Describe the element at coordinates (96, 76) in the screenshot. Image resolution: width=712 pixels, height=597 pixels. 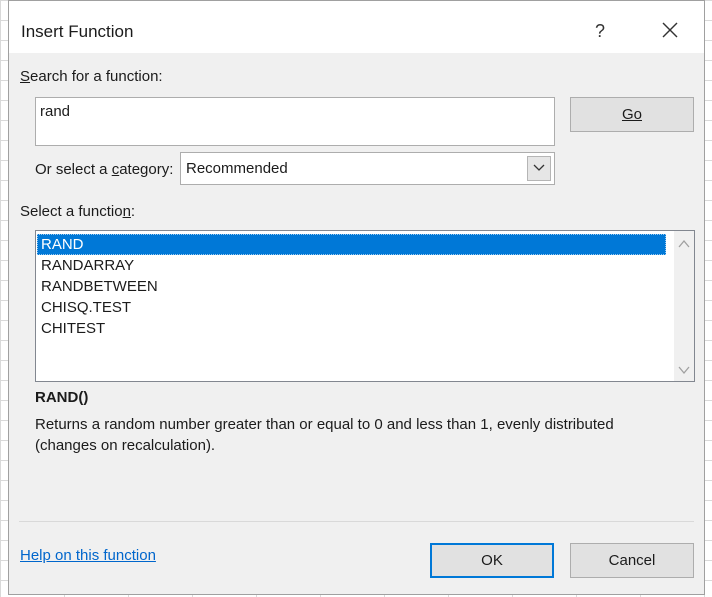
I see `search-label-rest: earch for a function:` at that location.